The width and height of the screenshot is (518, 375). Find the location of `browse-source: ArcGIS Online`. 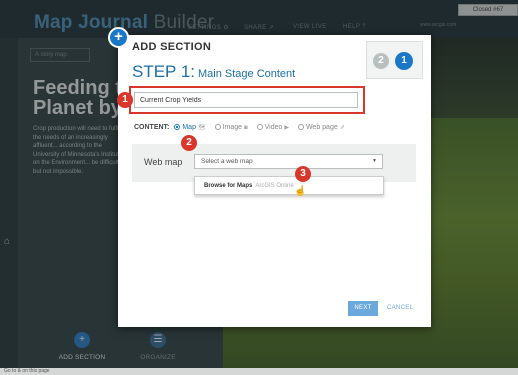

browse-source: ArcGIS Online is located at coordinates (274, 186).